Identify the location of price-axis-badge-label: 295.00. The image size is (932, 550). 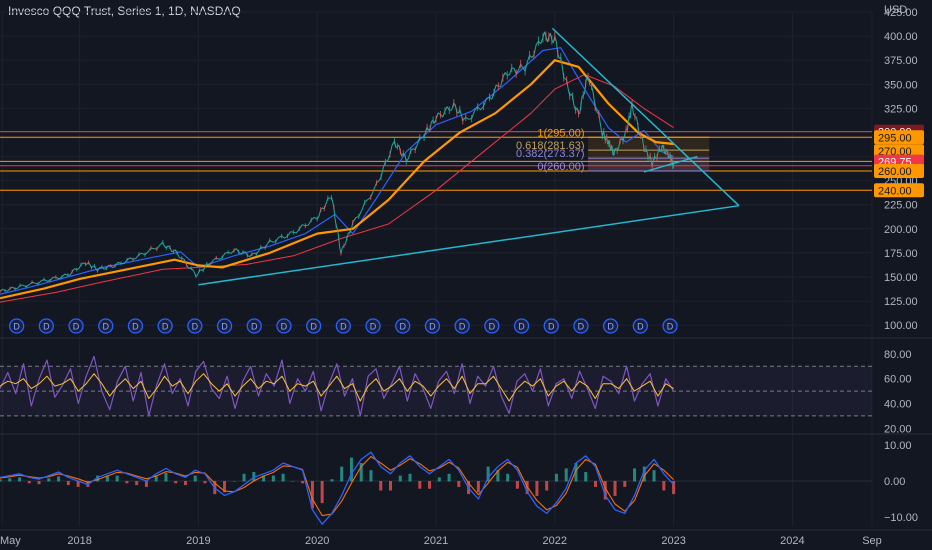
(895, 138).